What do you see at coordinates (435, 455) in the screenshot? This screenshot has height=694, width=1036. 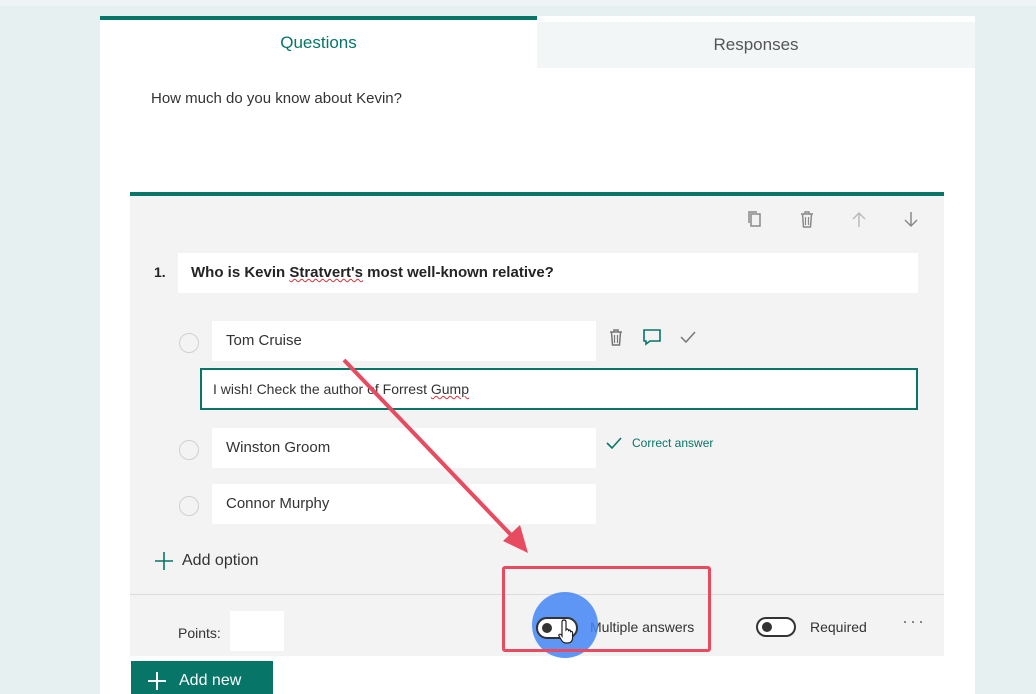 I see `annotation-arrow` at bounding box center [435, 455].